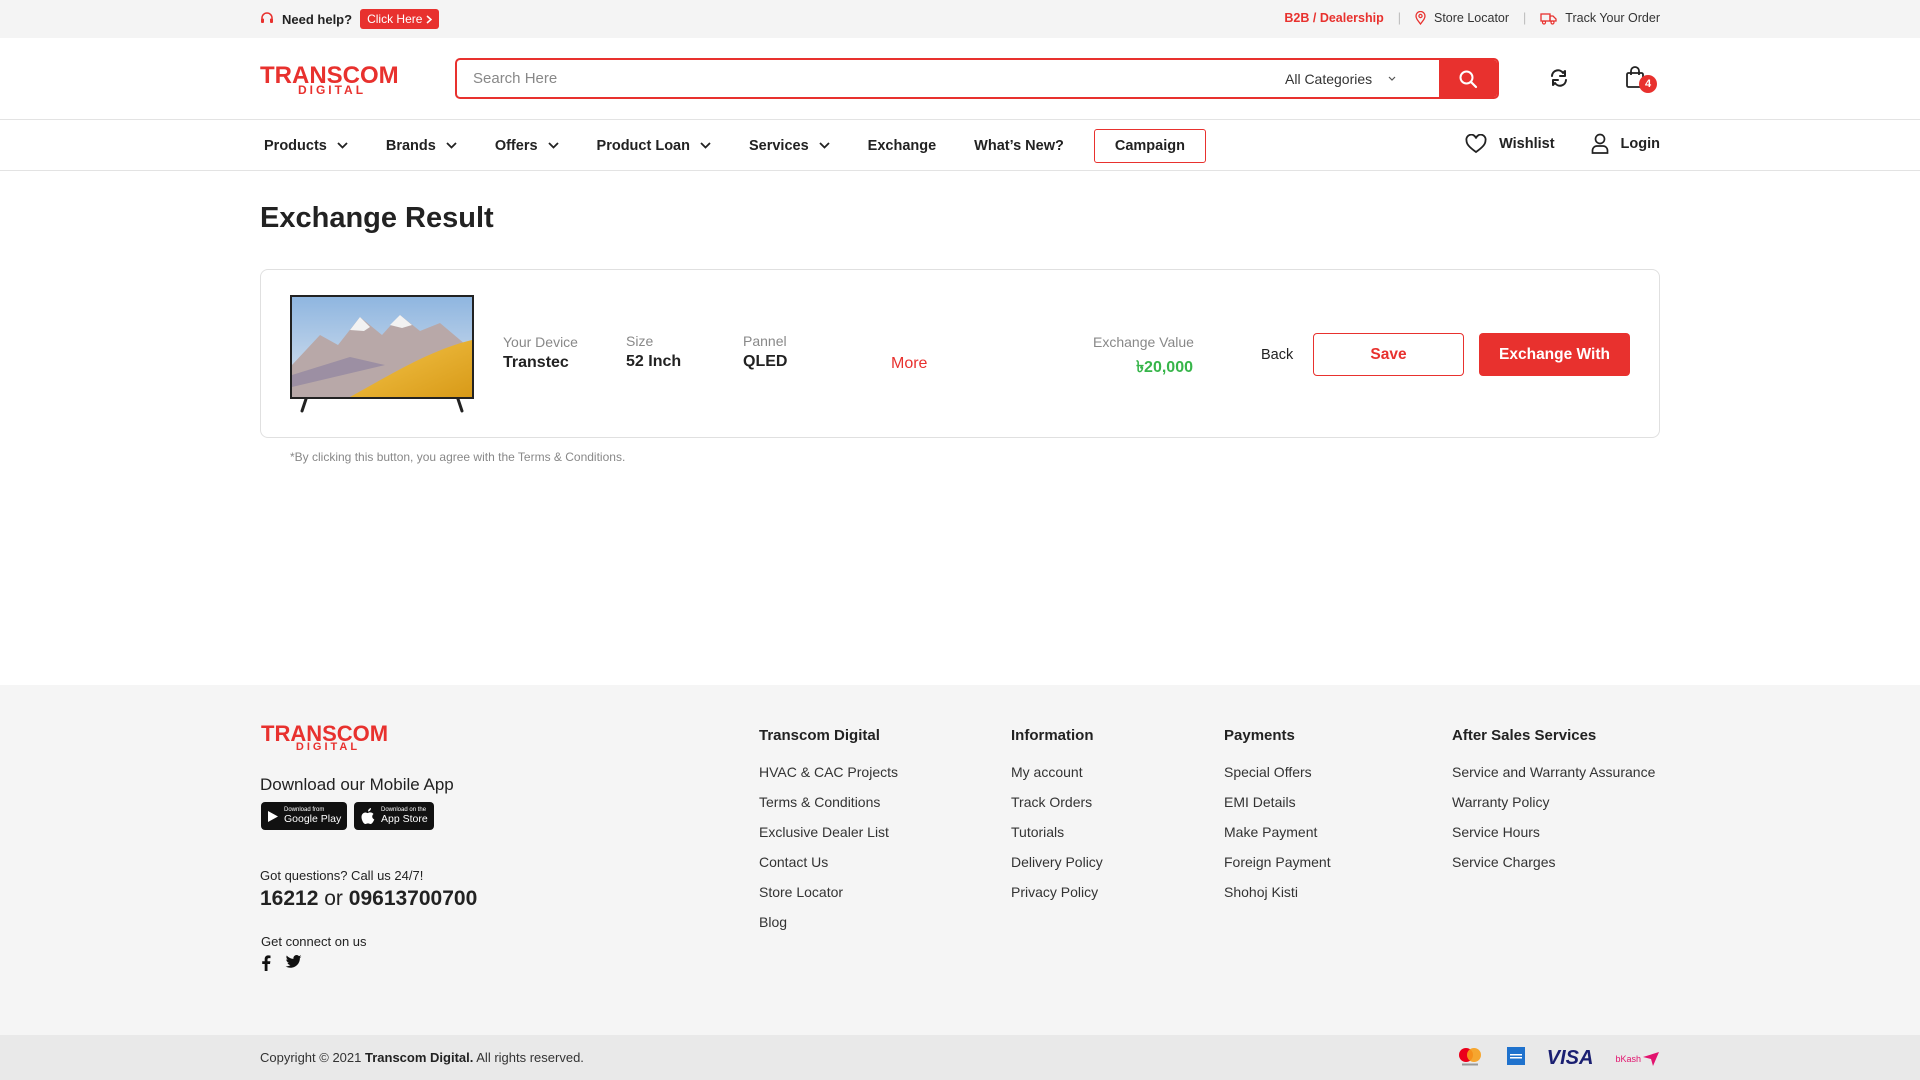 Image resolution: width=1920 pixels, height=1080 pixels. What do you see at coordinates (328, 738) in the screenshot?
I see `footer-logo: TRANSCOM DIGITAL` at bounding box center [328, 738].